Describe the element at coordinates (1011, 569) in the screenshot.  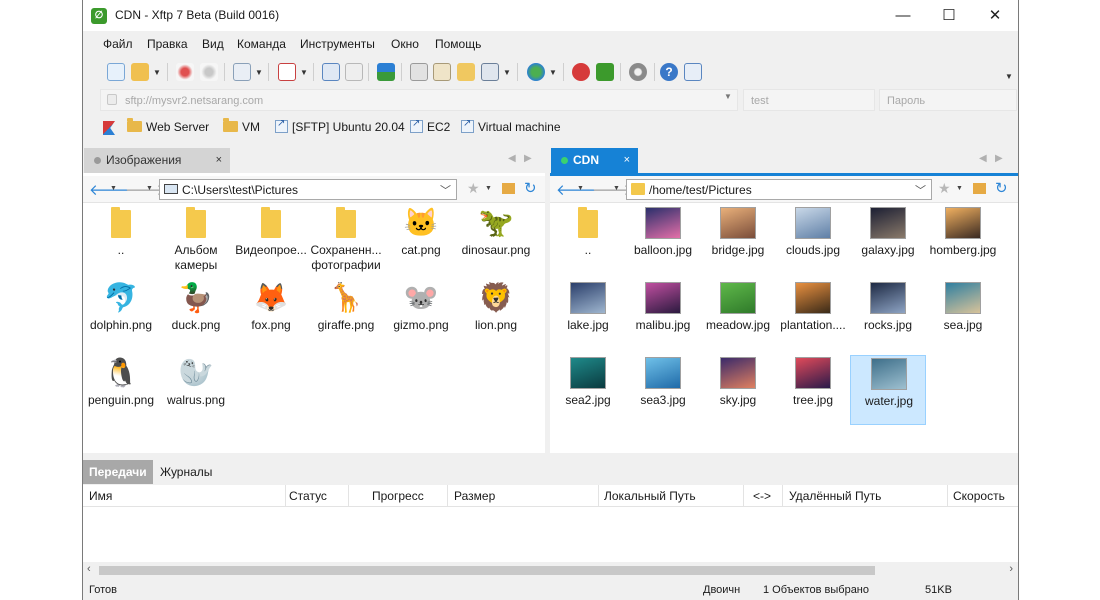
I see `scroll-right-icon: ›` at that location.